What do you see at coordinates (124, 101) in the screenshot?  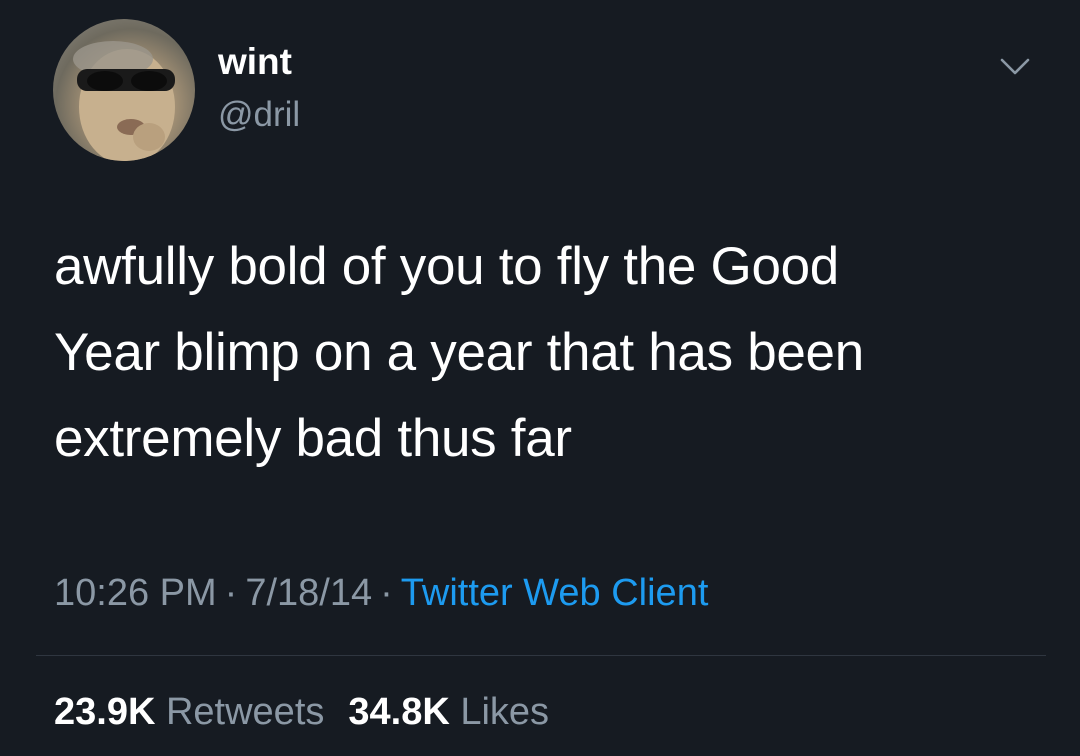 I see `avatar-face-icon` at bounding box center [124, 101].